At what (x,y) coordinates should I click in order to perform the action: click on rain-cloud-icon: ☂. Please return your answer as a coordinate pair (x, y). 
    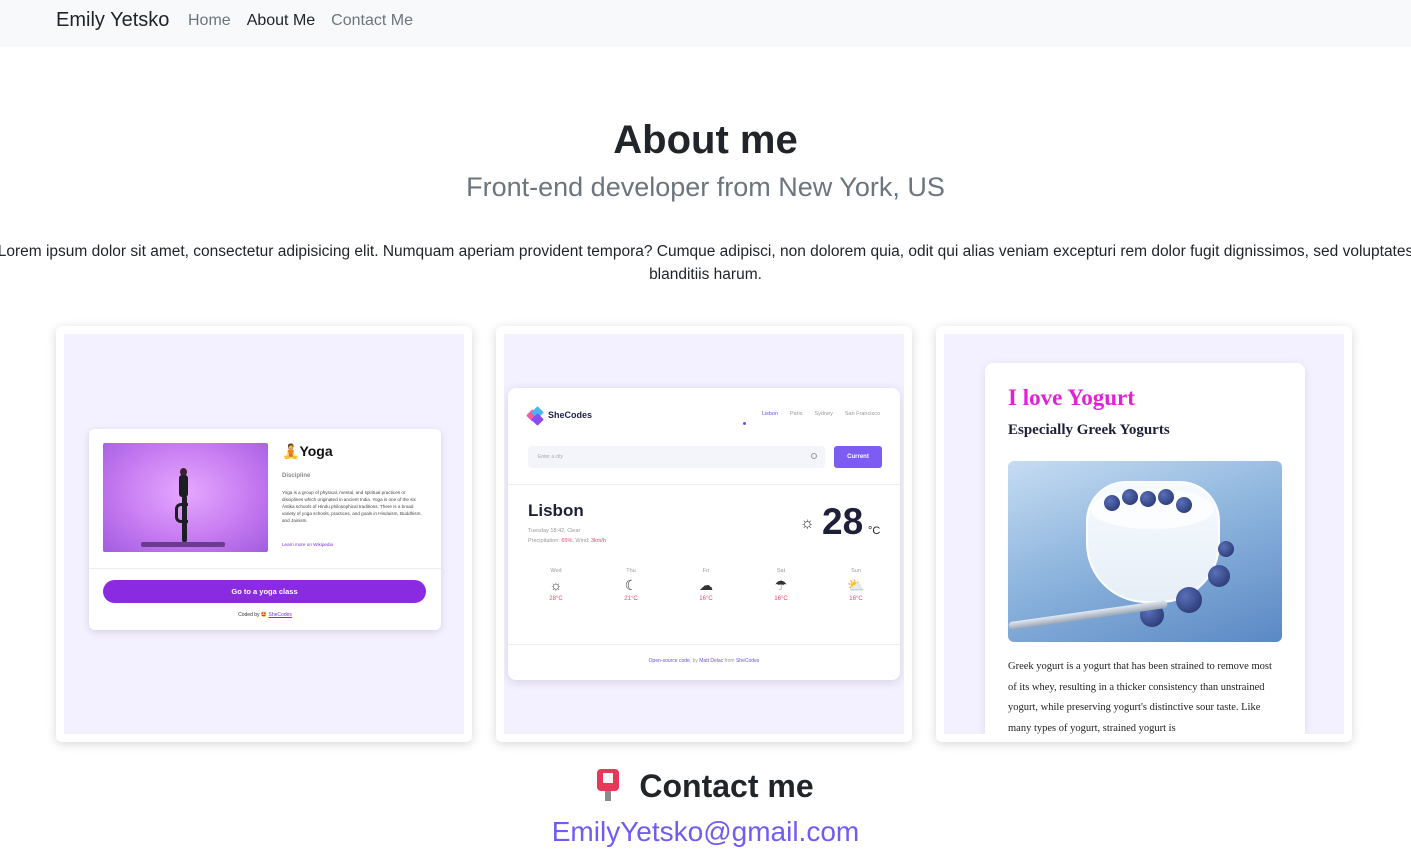
    Looking at the image, I should click on (781, 585).